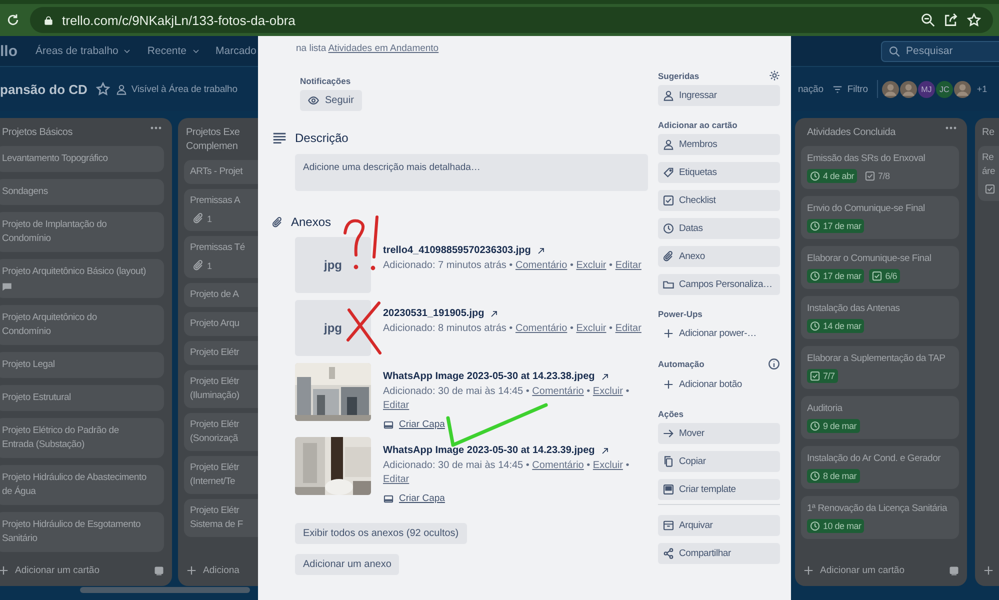 This screenshot has height=600, width=999. What do you see at coordinates (347, 564) in the screenshot?
I see `add-attachment-button: Adicionar um anexo` at bounding box center [347, 564].